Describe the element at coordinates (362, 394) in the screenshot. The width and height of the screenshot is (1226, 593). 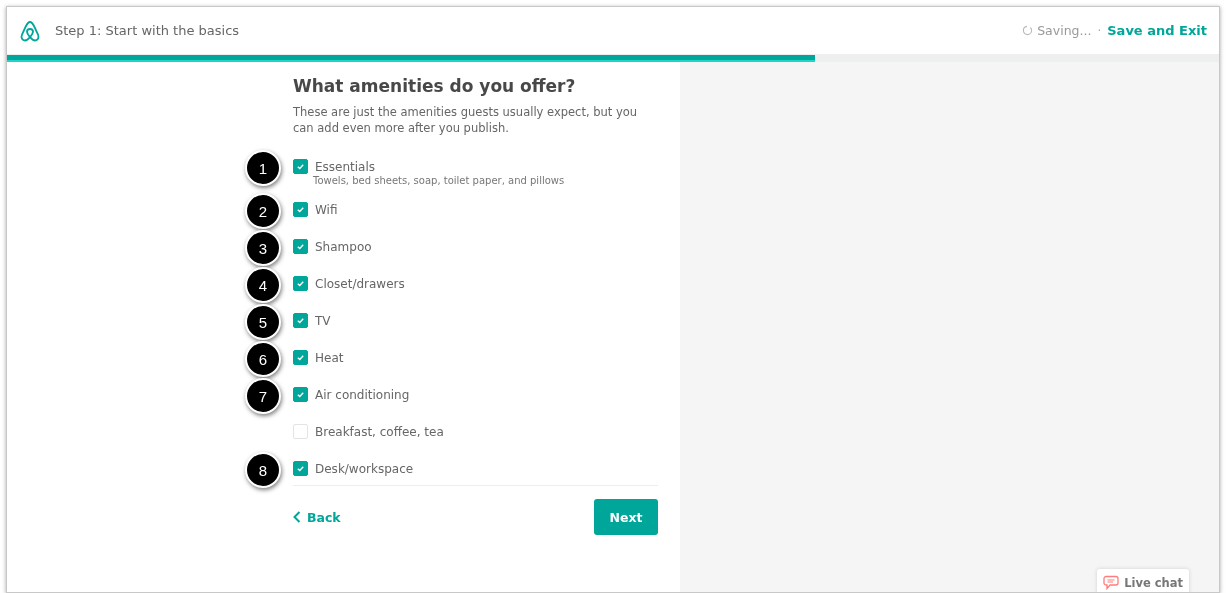
I see `amenity-label: Air conditioning` at that location.